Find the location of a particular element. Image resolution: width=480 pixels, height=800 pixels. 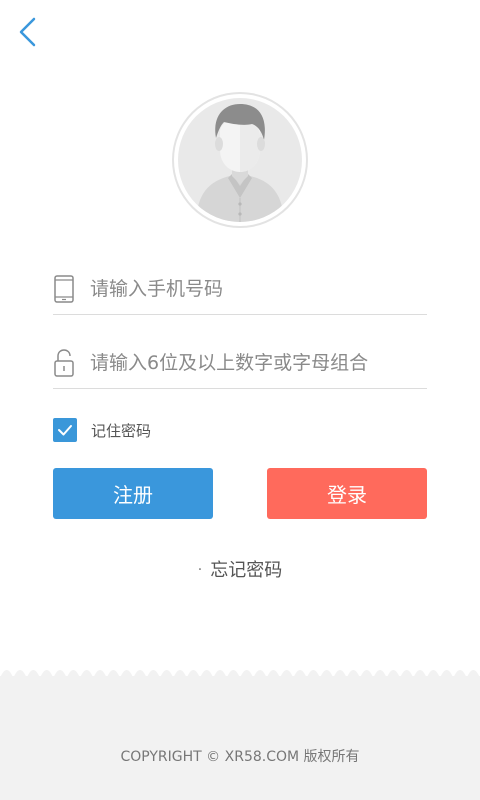

back-button is located at coordinates (31, 32).